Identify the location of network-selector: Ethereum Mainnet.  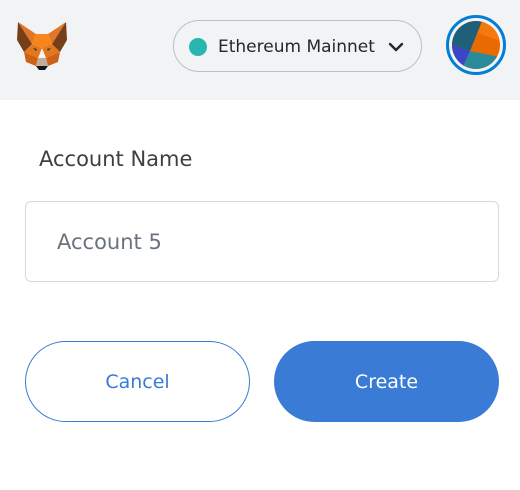
(297, 46).